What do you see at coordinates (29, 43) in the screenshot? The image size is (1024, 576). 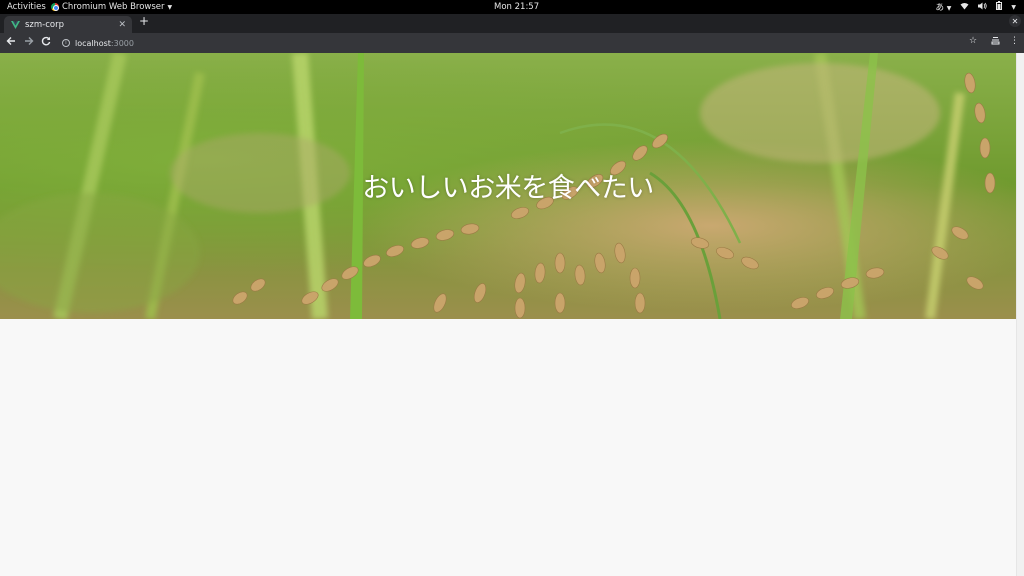 I see `forward-arrow-icon` at bounding box center [29, 43].